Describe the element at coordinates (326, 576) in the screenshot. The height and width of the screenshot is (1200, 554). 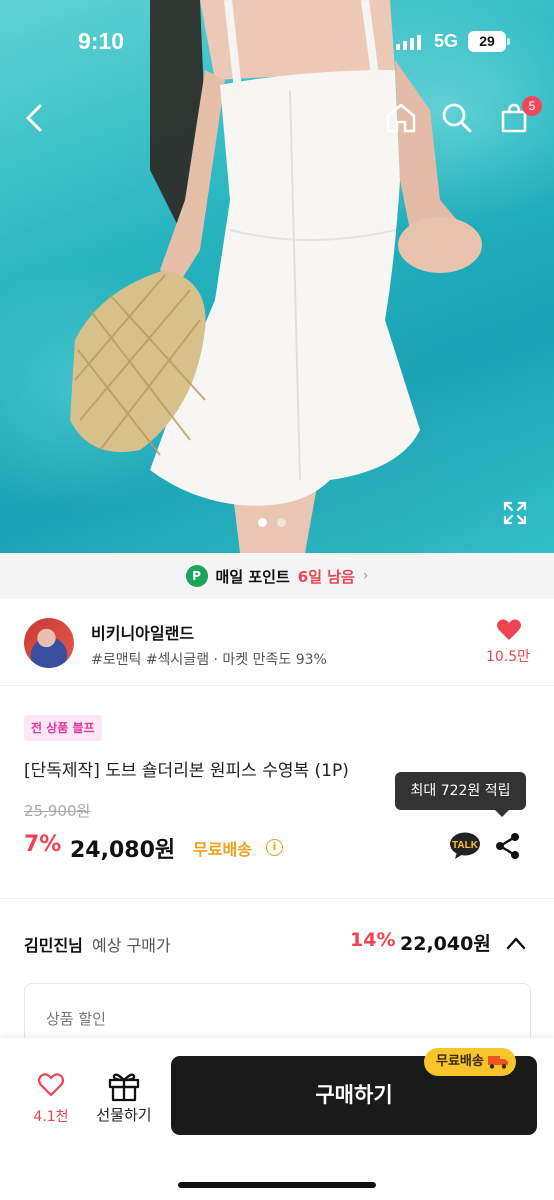
I see `points-remaining: 6일 남음` at that location.